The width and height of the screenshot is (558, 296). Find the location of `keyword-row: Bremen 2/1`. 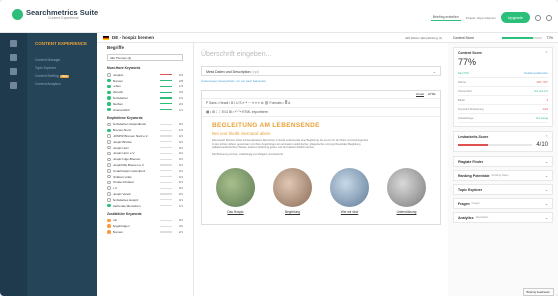

keyword-row: Bremen 2/1 is located at coordinates (145, 232).